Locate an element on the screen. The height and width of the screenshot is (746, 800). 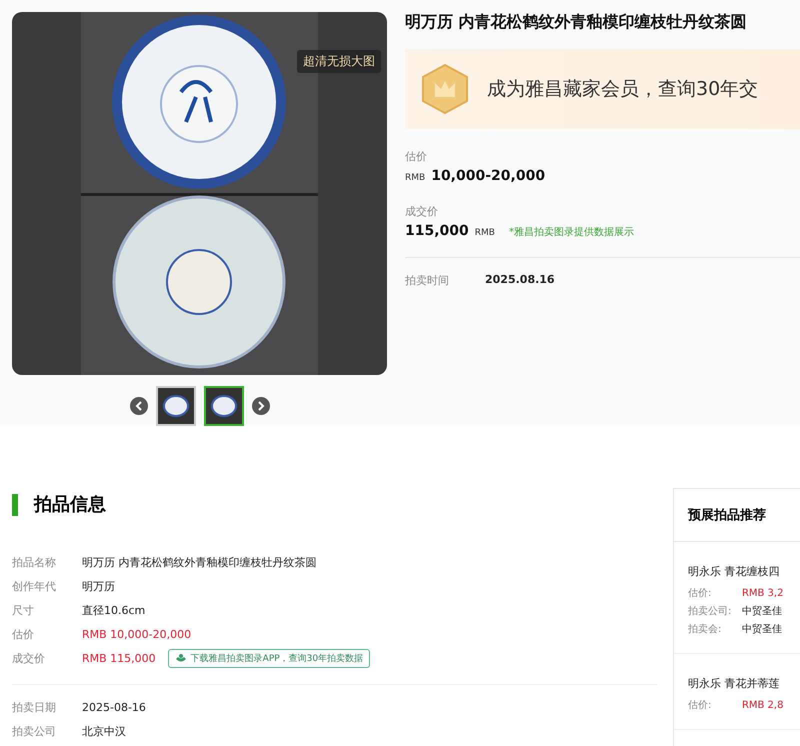
estimate-value: 10,000-20,000 is located at coordinates (488, 176).